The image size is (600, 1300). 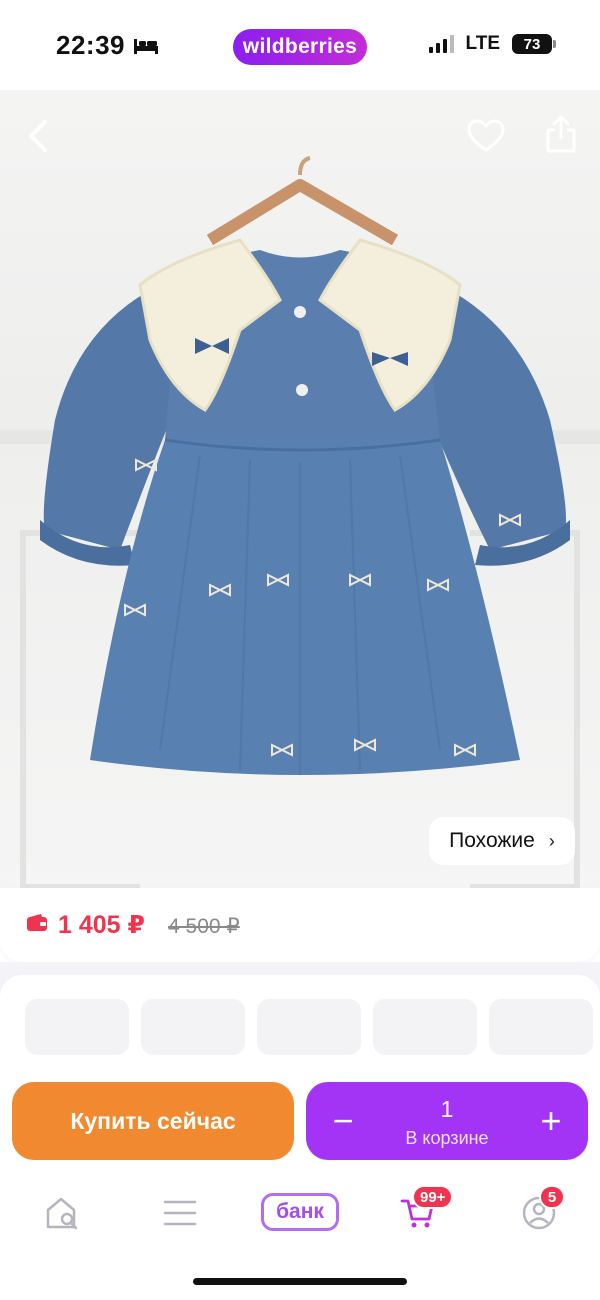 What do you see at coordinates (551, 840) in the screenshot?
I see `chevron-right-icon: ›` at bounding box center [551, 840].